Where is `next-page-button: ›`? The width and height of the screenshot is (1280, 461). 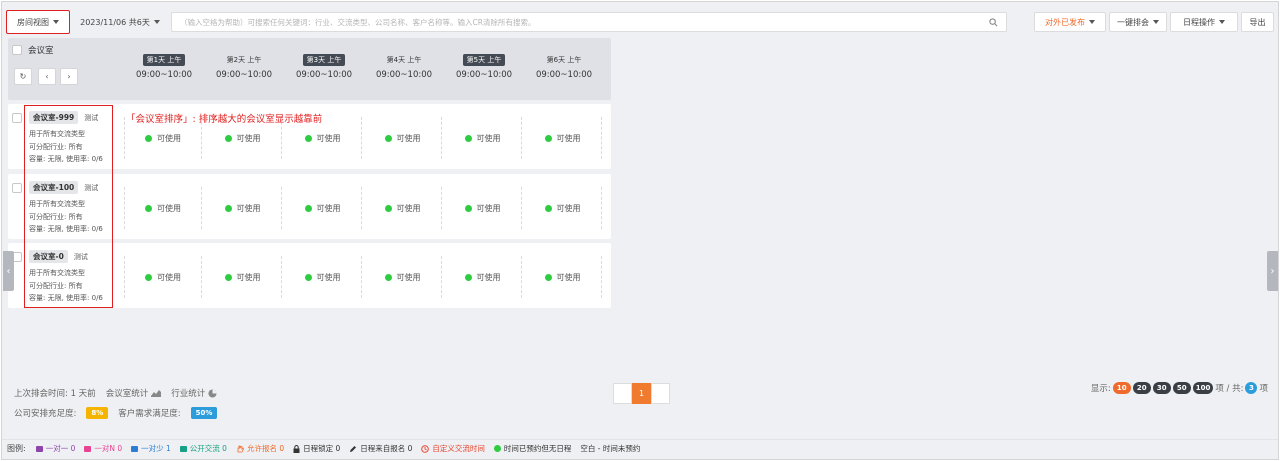 next-page-button: › is located at coordinates (69, 76).